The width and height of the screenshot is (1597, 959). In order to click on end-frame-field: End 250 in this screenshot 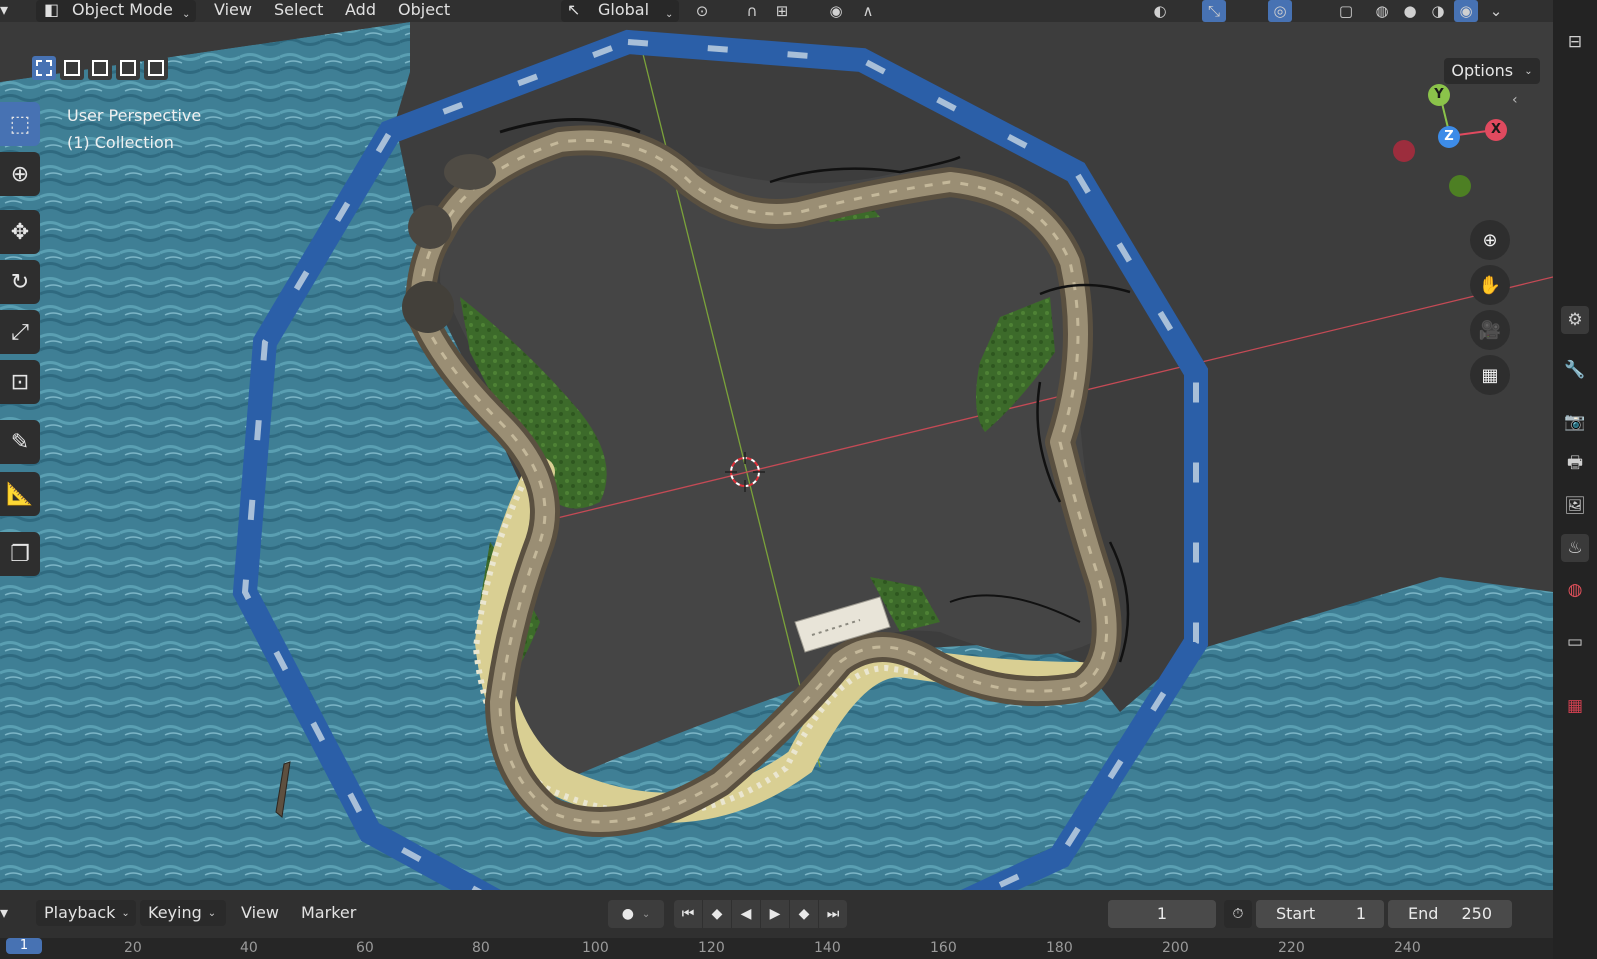, I will do `click(1450, 914)`.